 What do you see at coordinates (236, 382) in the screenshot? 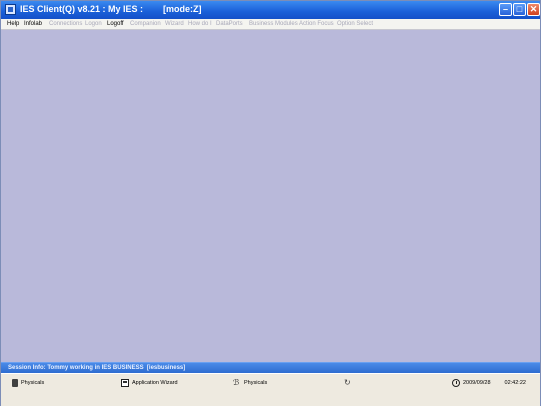
I see `physicals-icon: ℬ` at bounding box center [236, 382].